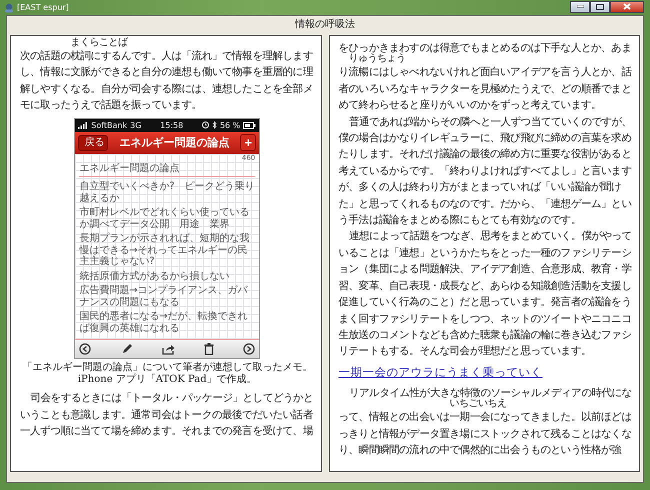 The height and width of the screenshot is (490, 650). What do you see at coordinates (485, 422) in the screenshot?
I see `paragraph: リアルタイム性が大きな特徴のソーシャルメディアの時代になって、情報との出会いは いちごいちえ 一期一会になってきました。以前ほどはっきりと情報がデータ置き場にストックされて残ることはなくなり、瞬間瞬間の流れの中で偶然的に出会うものという性格が強` at bounding box center [485, 422].